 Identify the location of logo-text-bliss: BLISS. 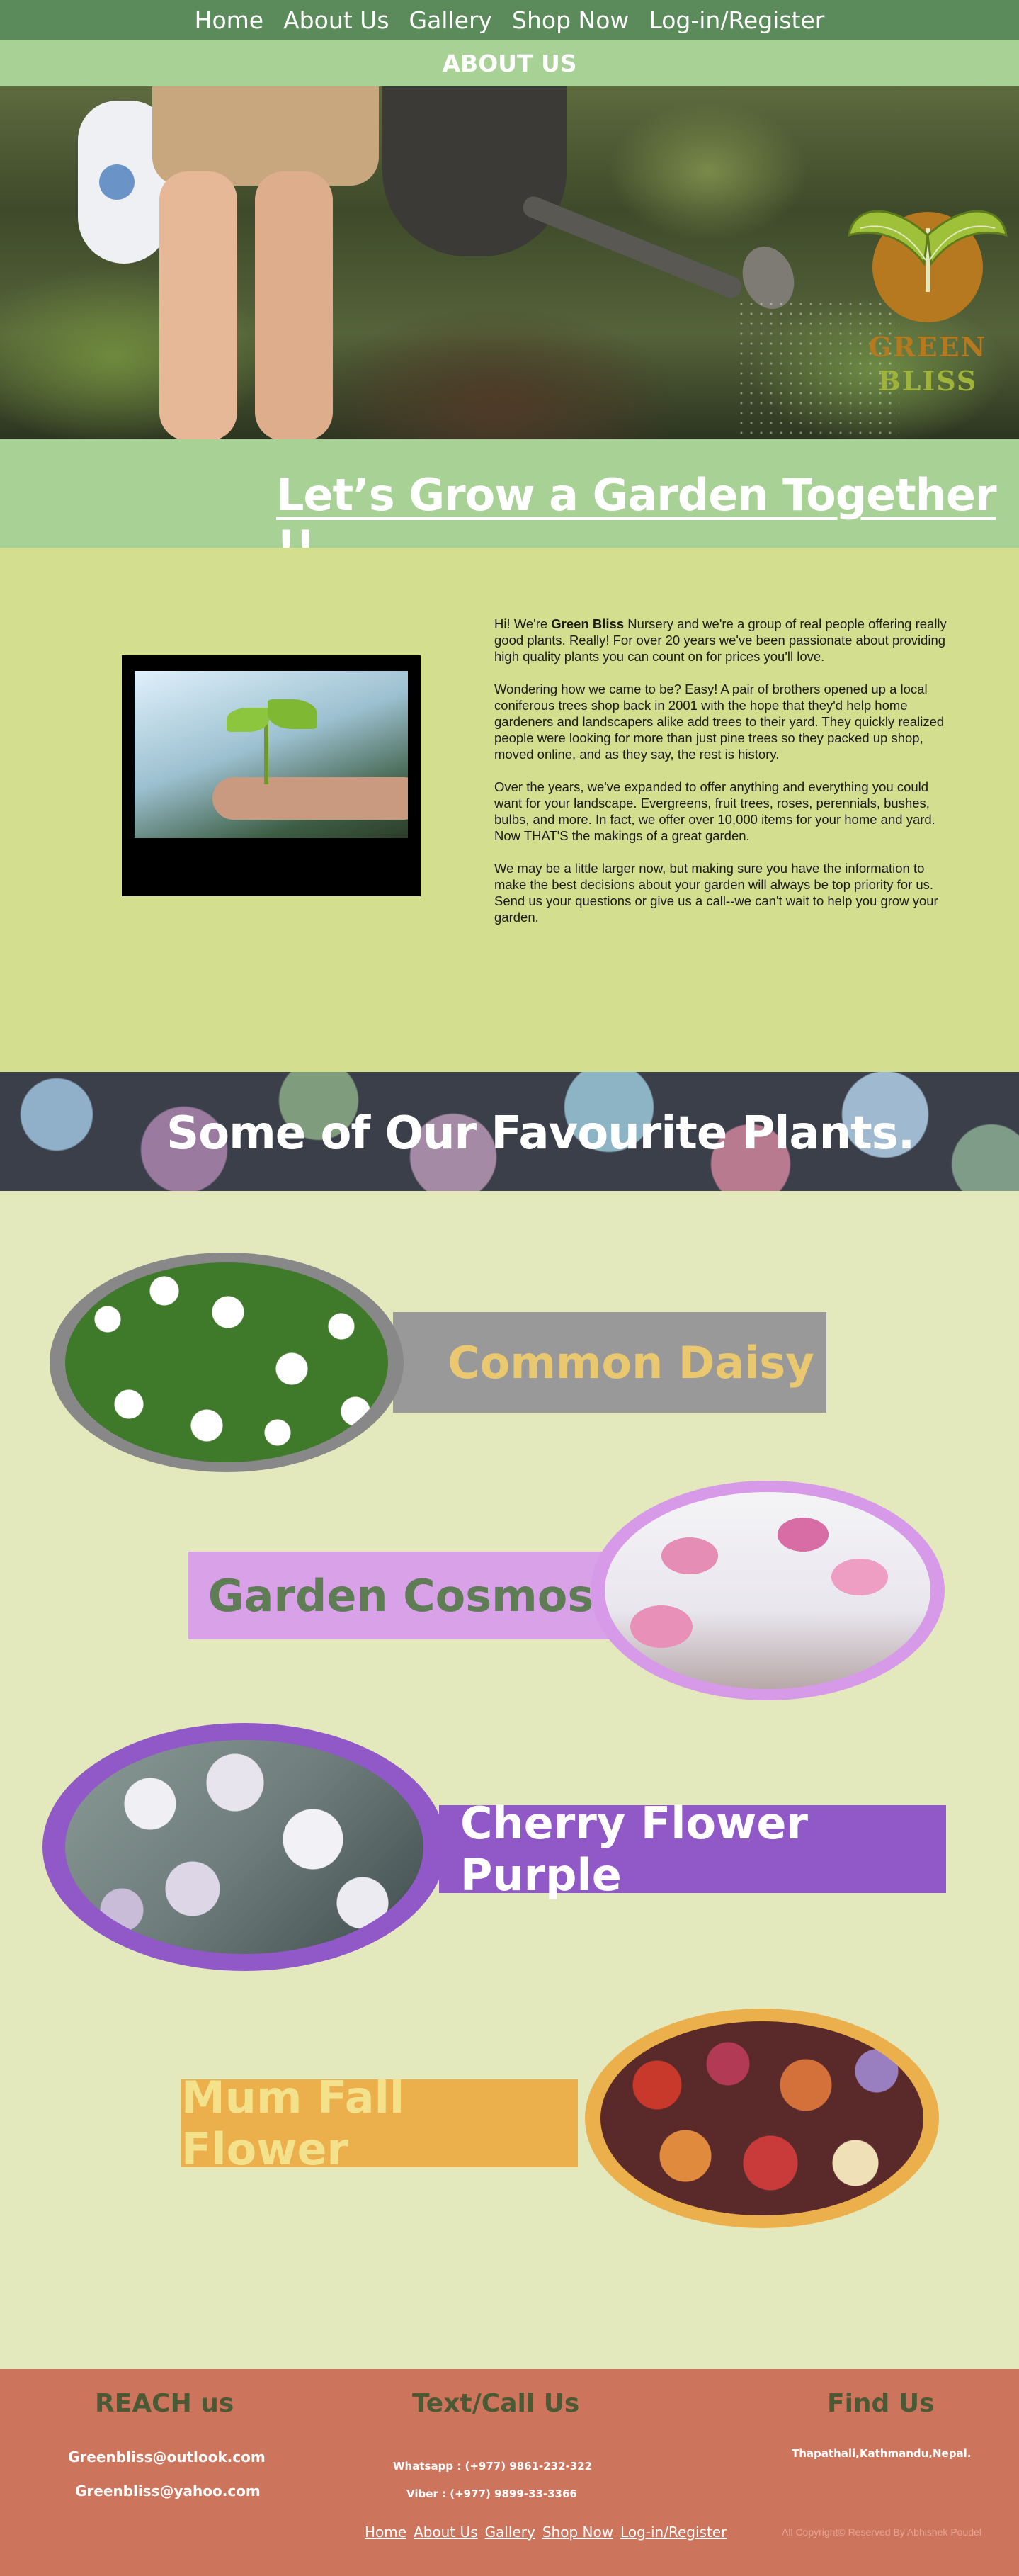
(927, 381).